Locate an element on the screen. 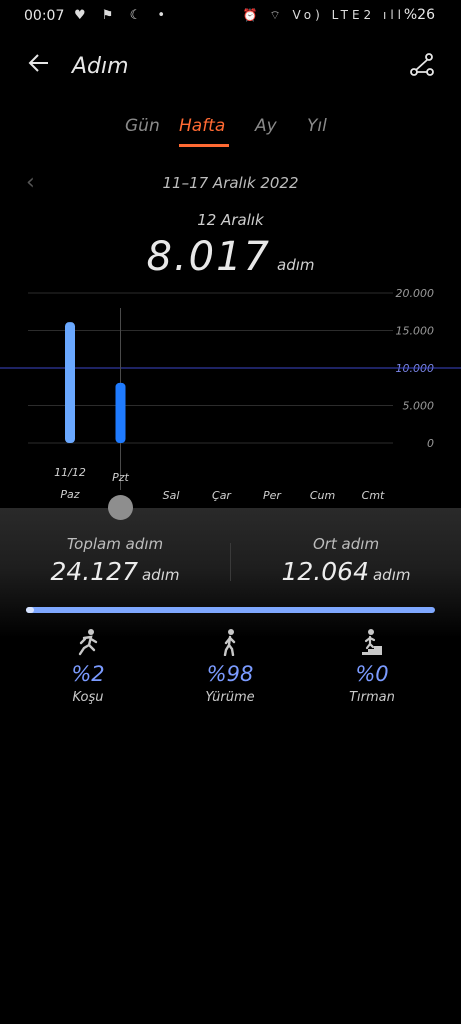 The image size is (461, 1024). x-tick-label: Per is located at coordinates (272, 495).